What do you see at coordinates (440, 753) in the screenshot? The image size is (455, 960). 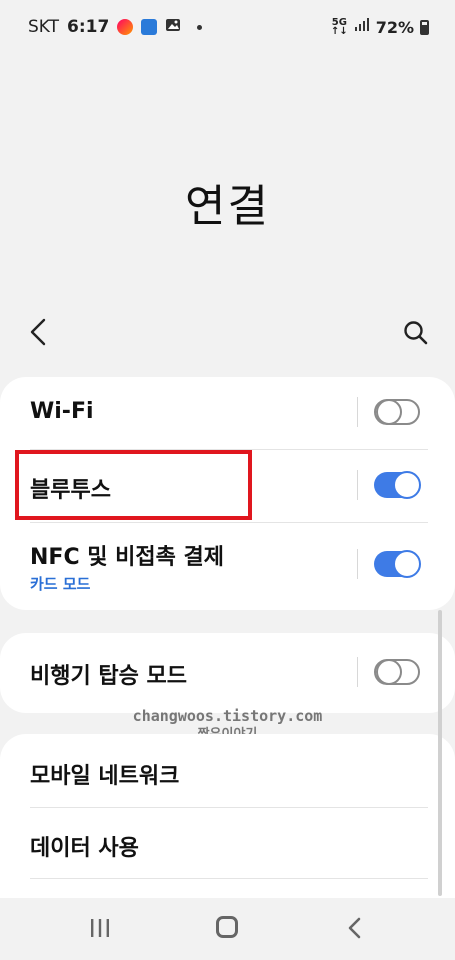 I see `scrollbar` at bounding box center [440, 753].